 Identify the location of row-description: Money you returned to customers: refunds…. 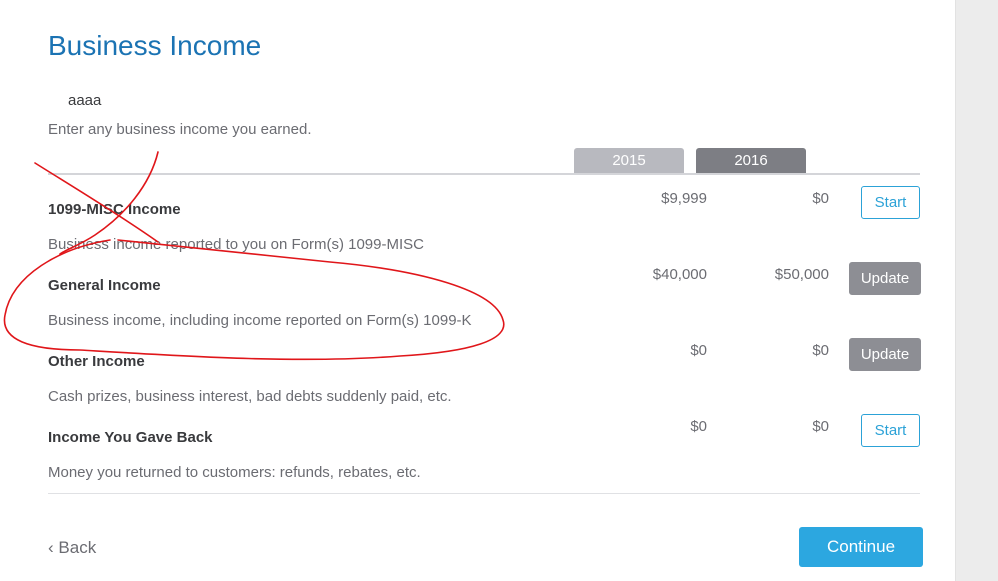
(234, 472).